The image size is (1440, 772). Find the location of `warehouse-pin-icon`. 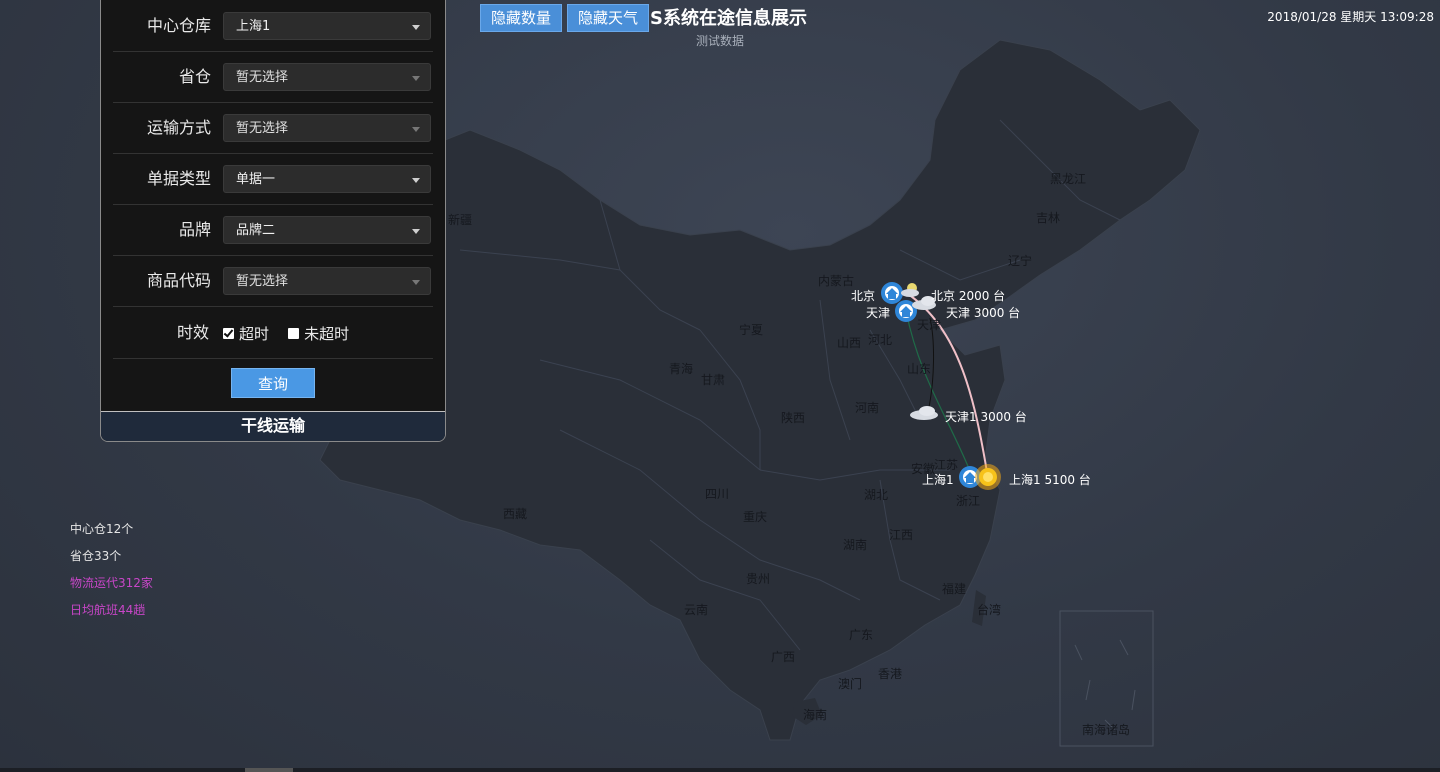

warehouse-pin-icon is located at coordinates (892, 293).